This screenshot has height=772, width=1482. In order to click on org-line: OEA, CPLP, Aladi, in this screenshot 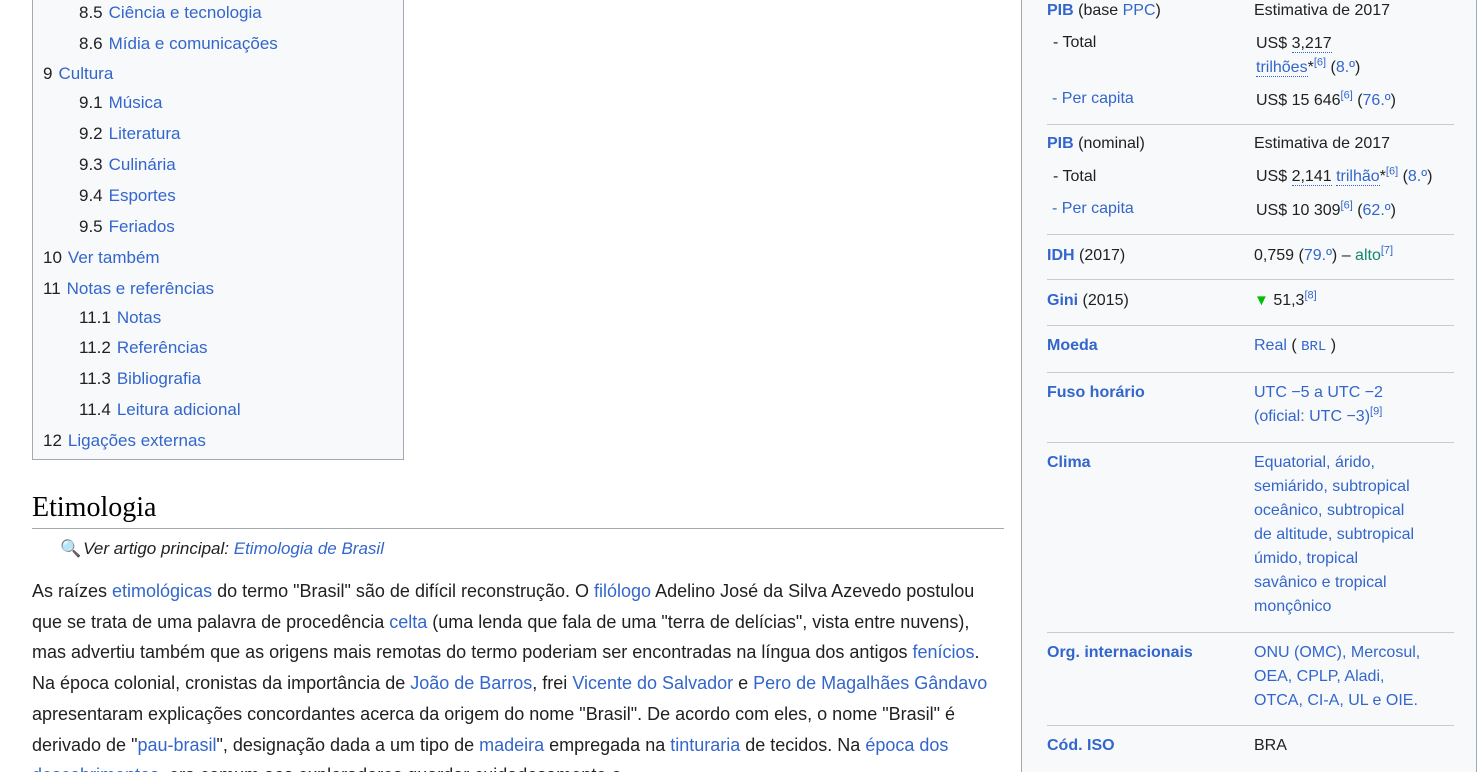, I will do `click(1319, 676)`.